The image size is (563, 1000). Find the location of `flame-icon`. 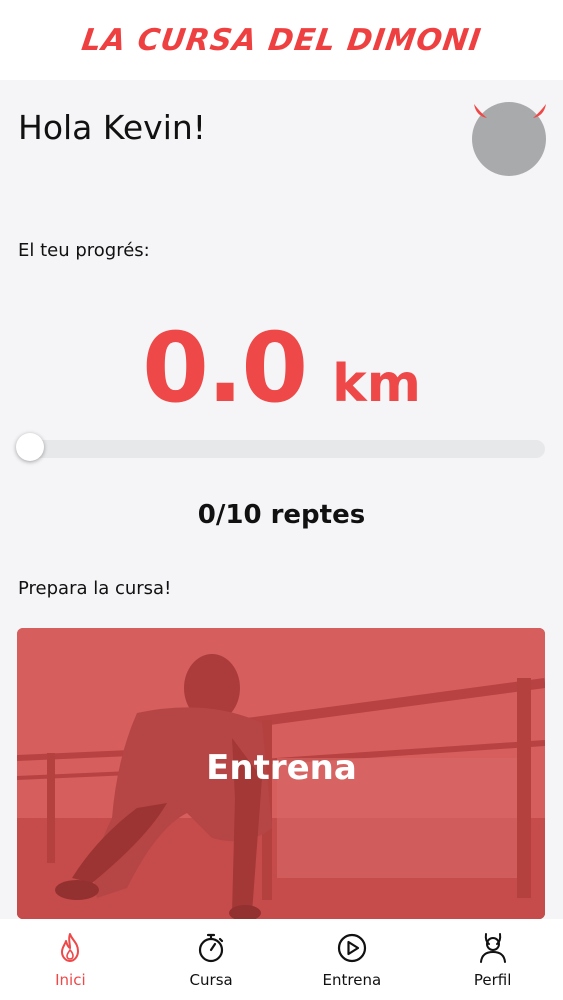

flame-icon is located at coordinates (70, 947).